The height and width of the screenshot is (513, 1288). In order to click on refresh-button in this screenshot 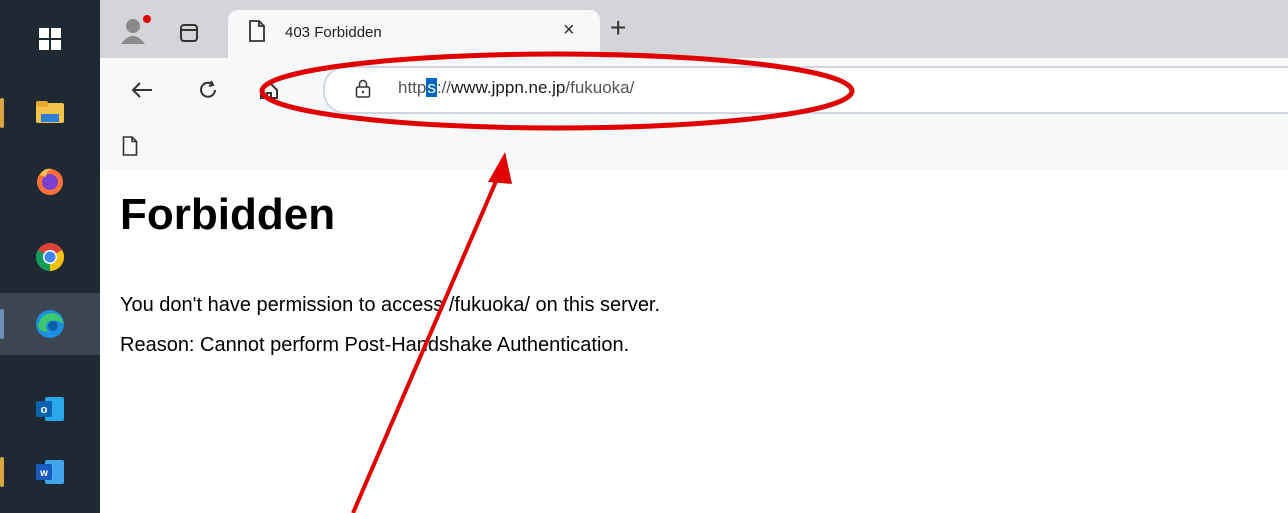, I will do `click(208, 90)`.